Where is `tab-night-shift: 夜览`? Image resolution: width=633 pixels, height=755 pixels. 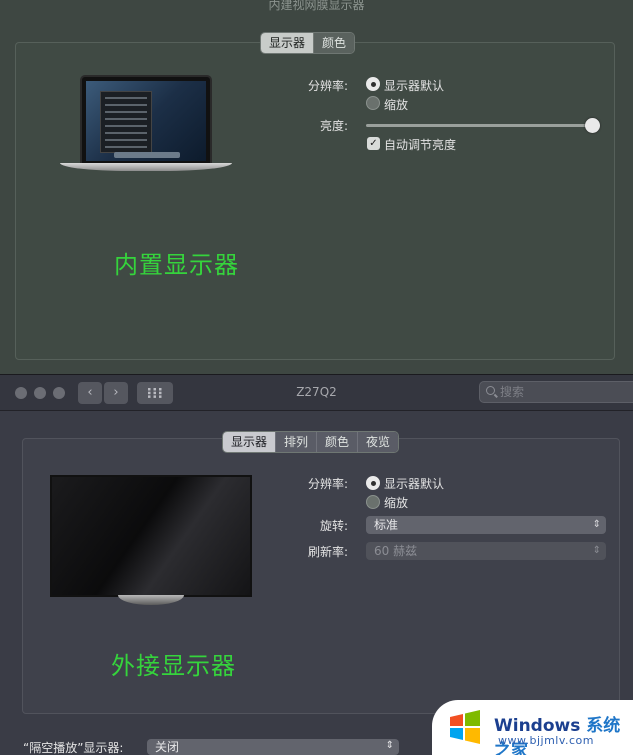
tab-night-shift: 夜览 is located at coordinates (378, 442).